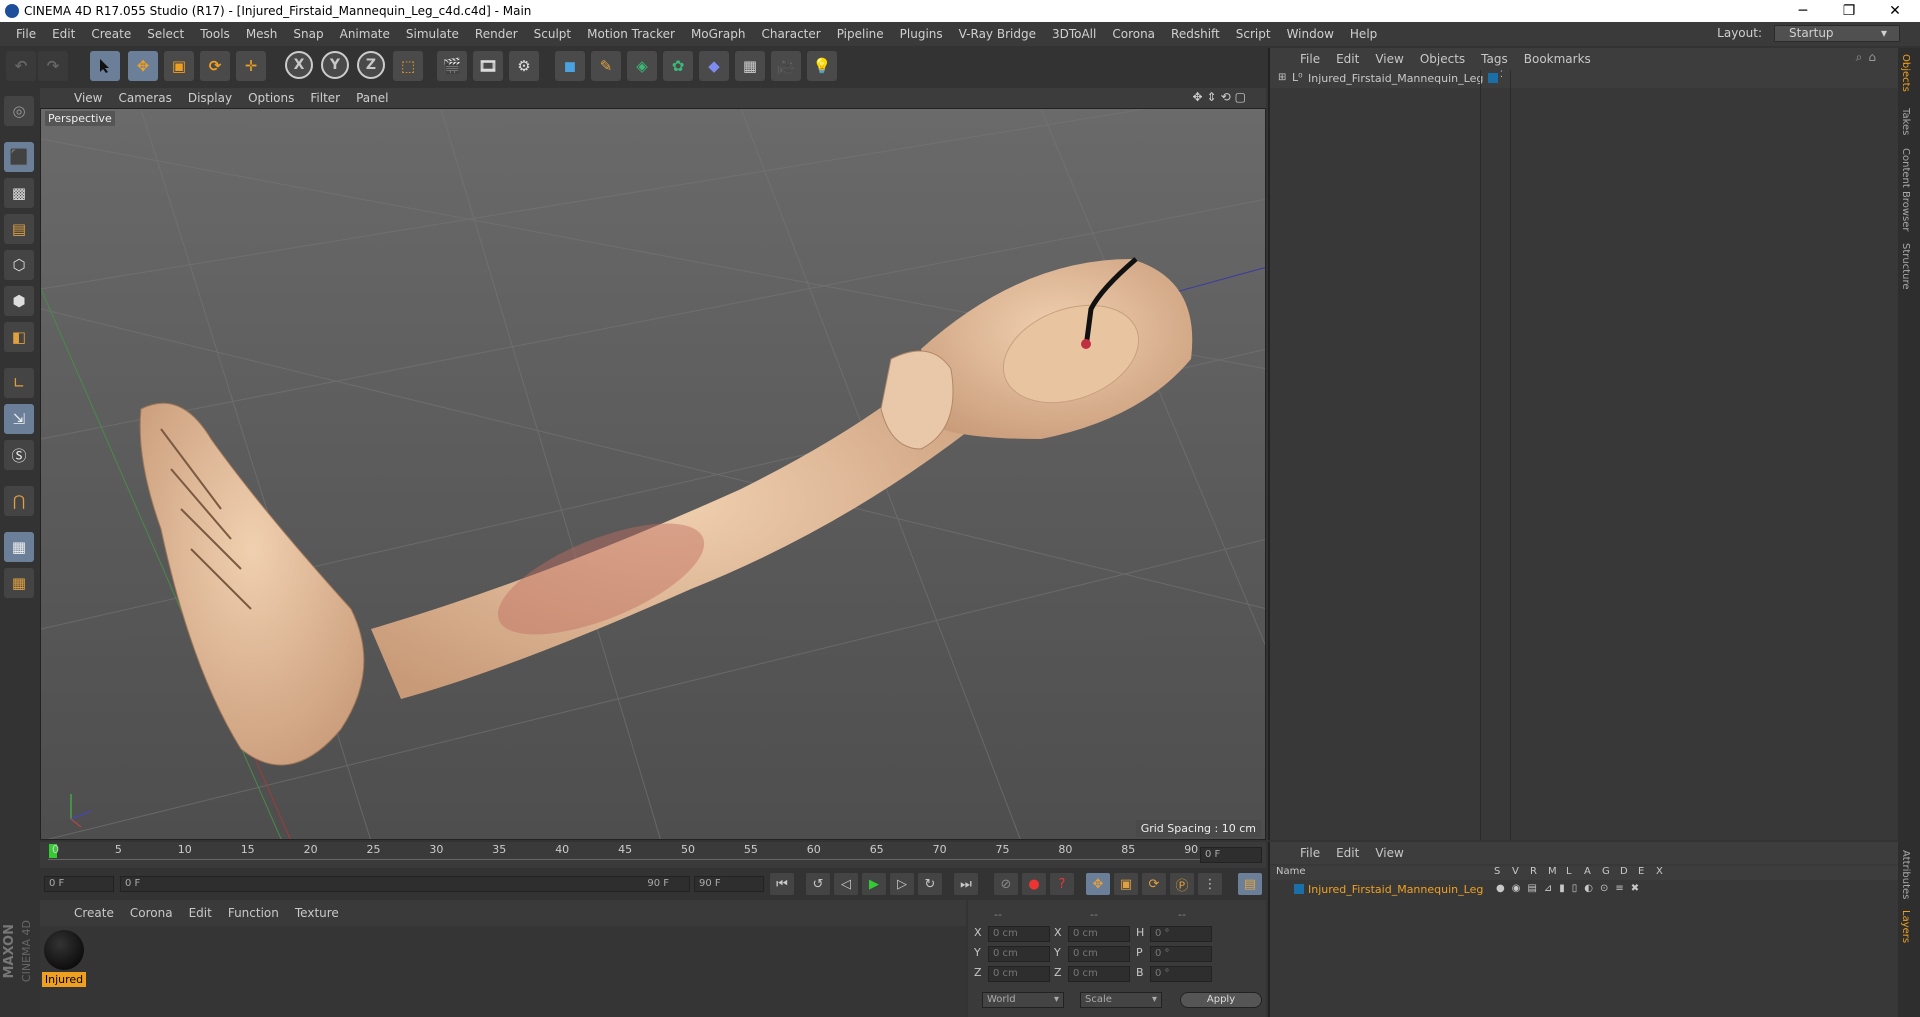  I want to click on layer-column-header: V, so click(1515, 871).